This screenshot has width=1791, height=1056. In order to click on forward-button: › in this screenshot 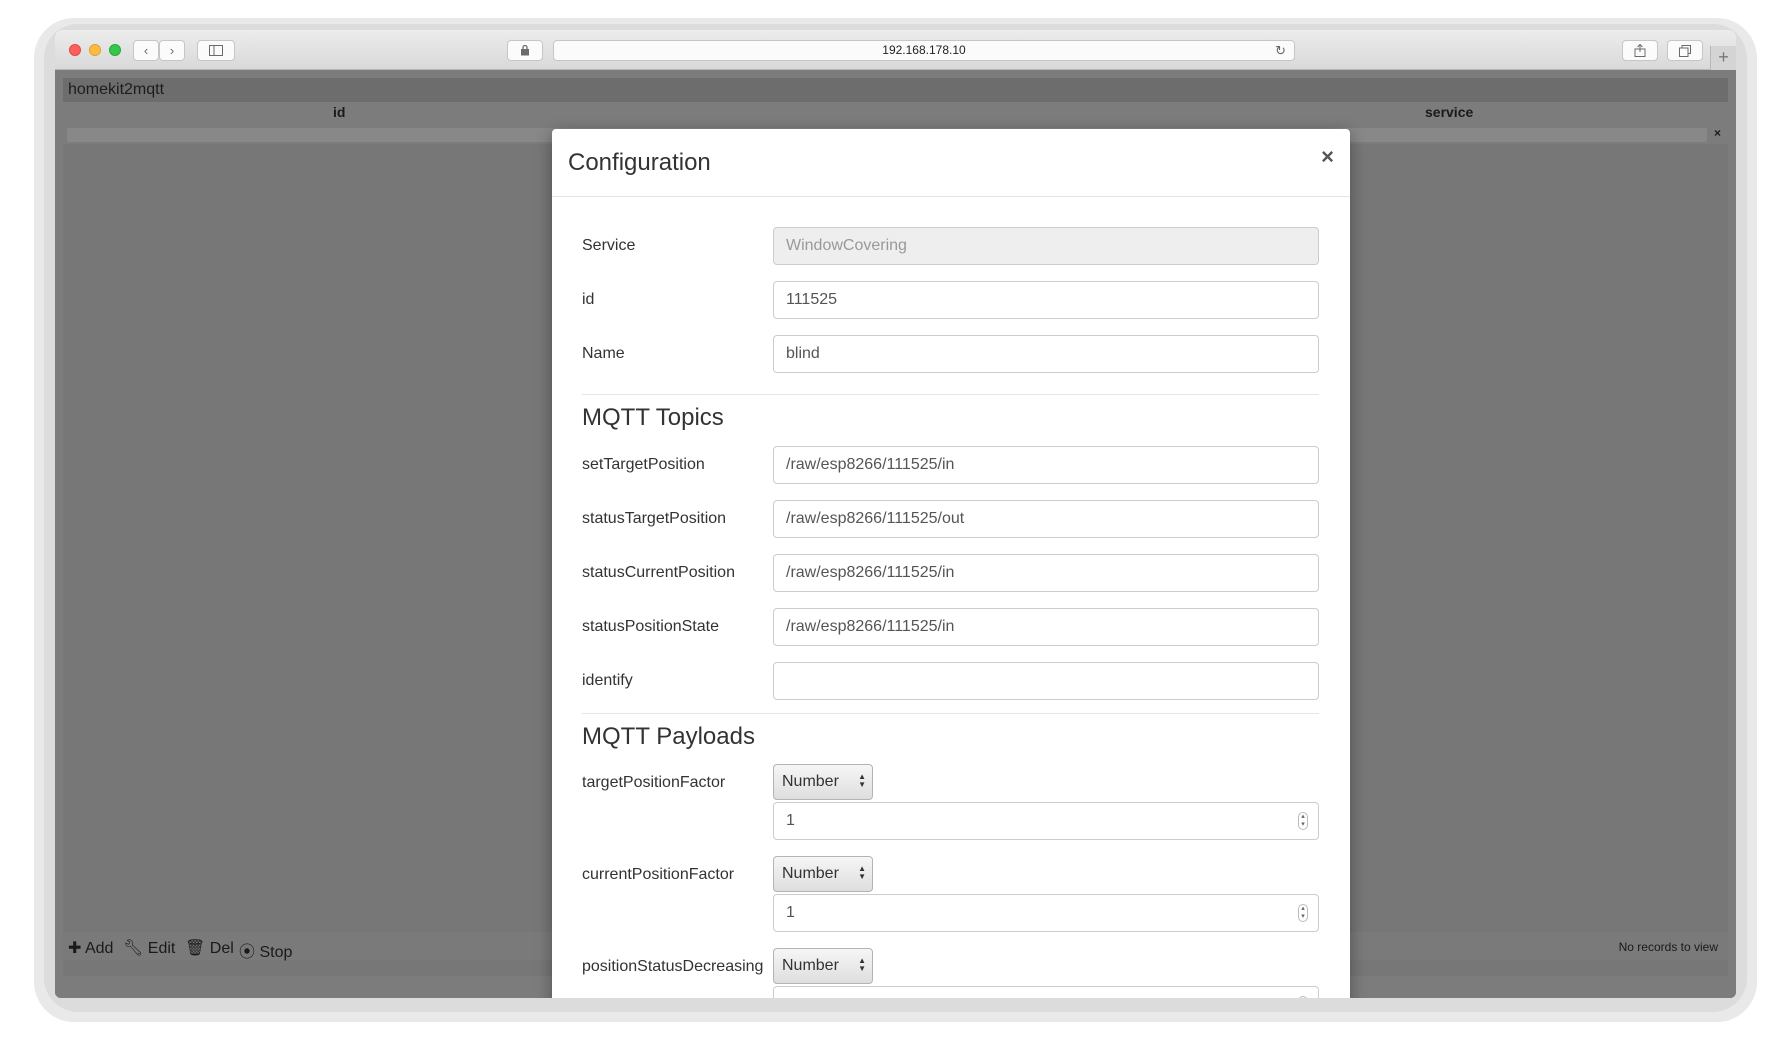, I will do `click(172, 50)`.